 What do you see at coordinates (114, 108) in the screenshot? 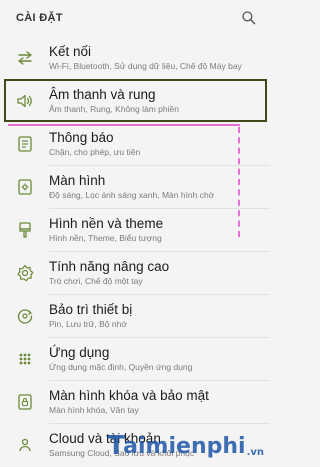
I see `item-subtitle: Âm thanh, Rung, Không làm phiền` at bounding box center [114, 108].